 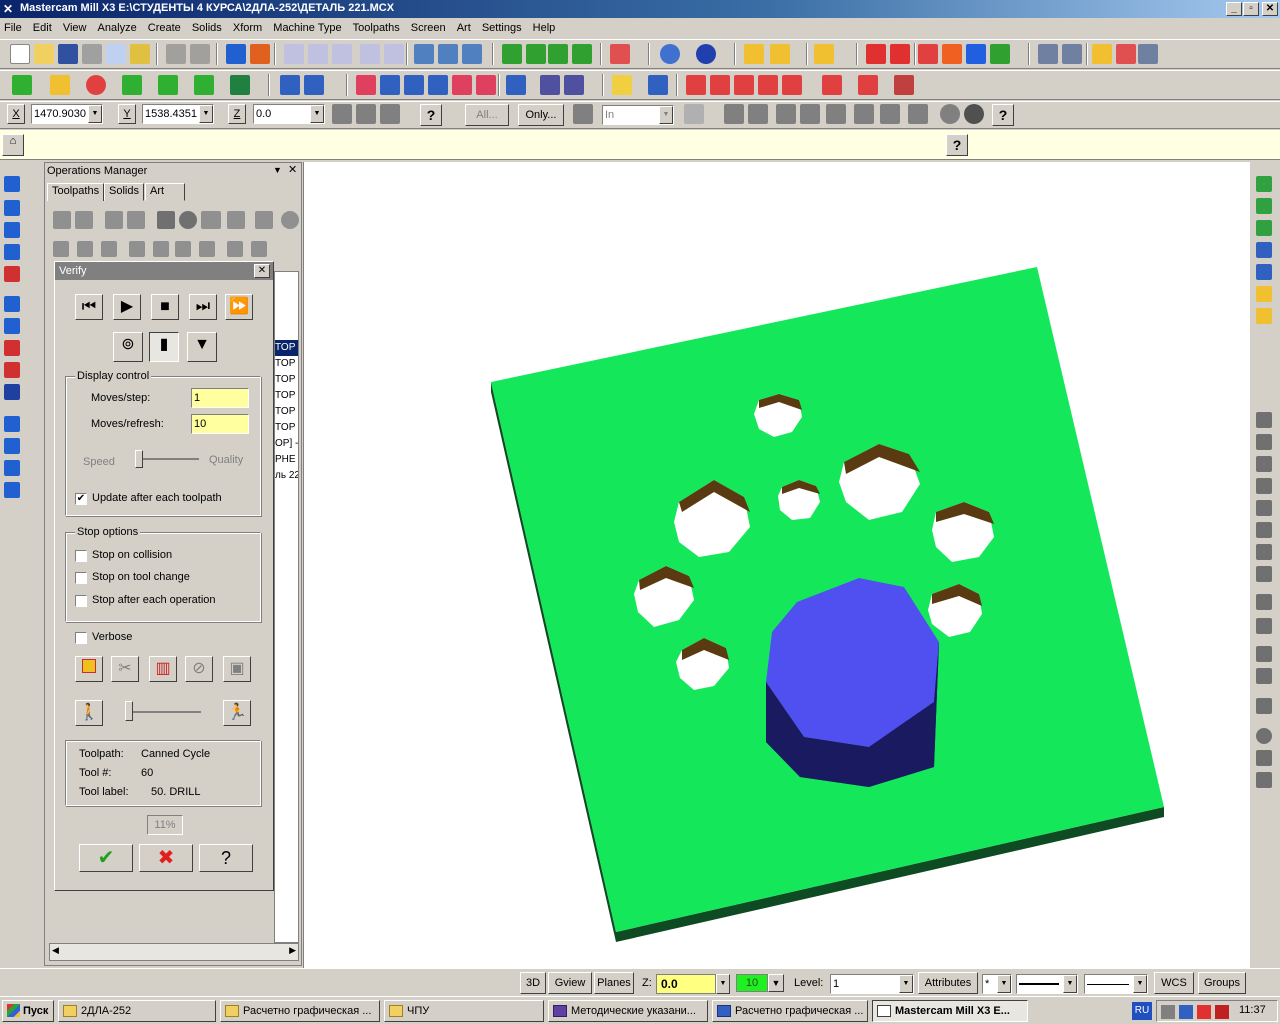 I want to click on help-whats-this-icon, so click(x=876, y=54).